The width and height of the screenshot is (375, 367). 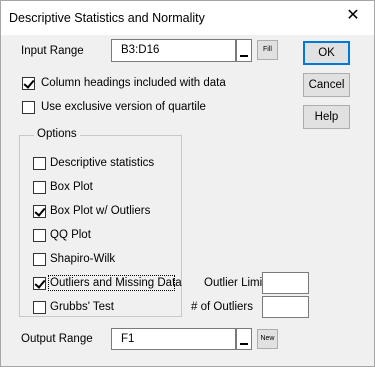 I want to click on outliers-missing-data-label: Outliers and Missing Data, so click(x=116, y=283).